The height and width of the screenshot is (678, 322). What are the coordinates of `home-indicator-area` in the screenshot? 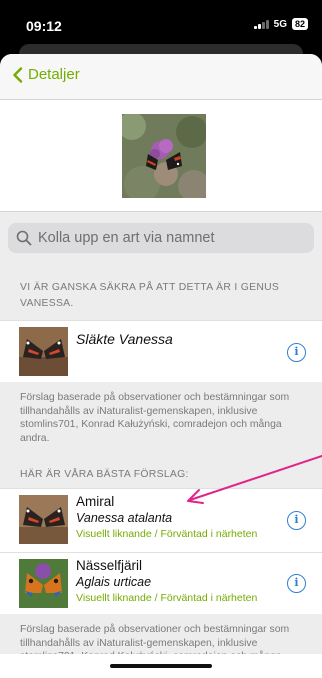 It's located at (161, 666).